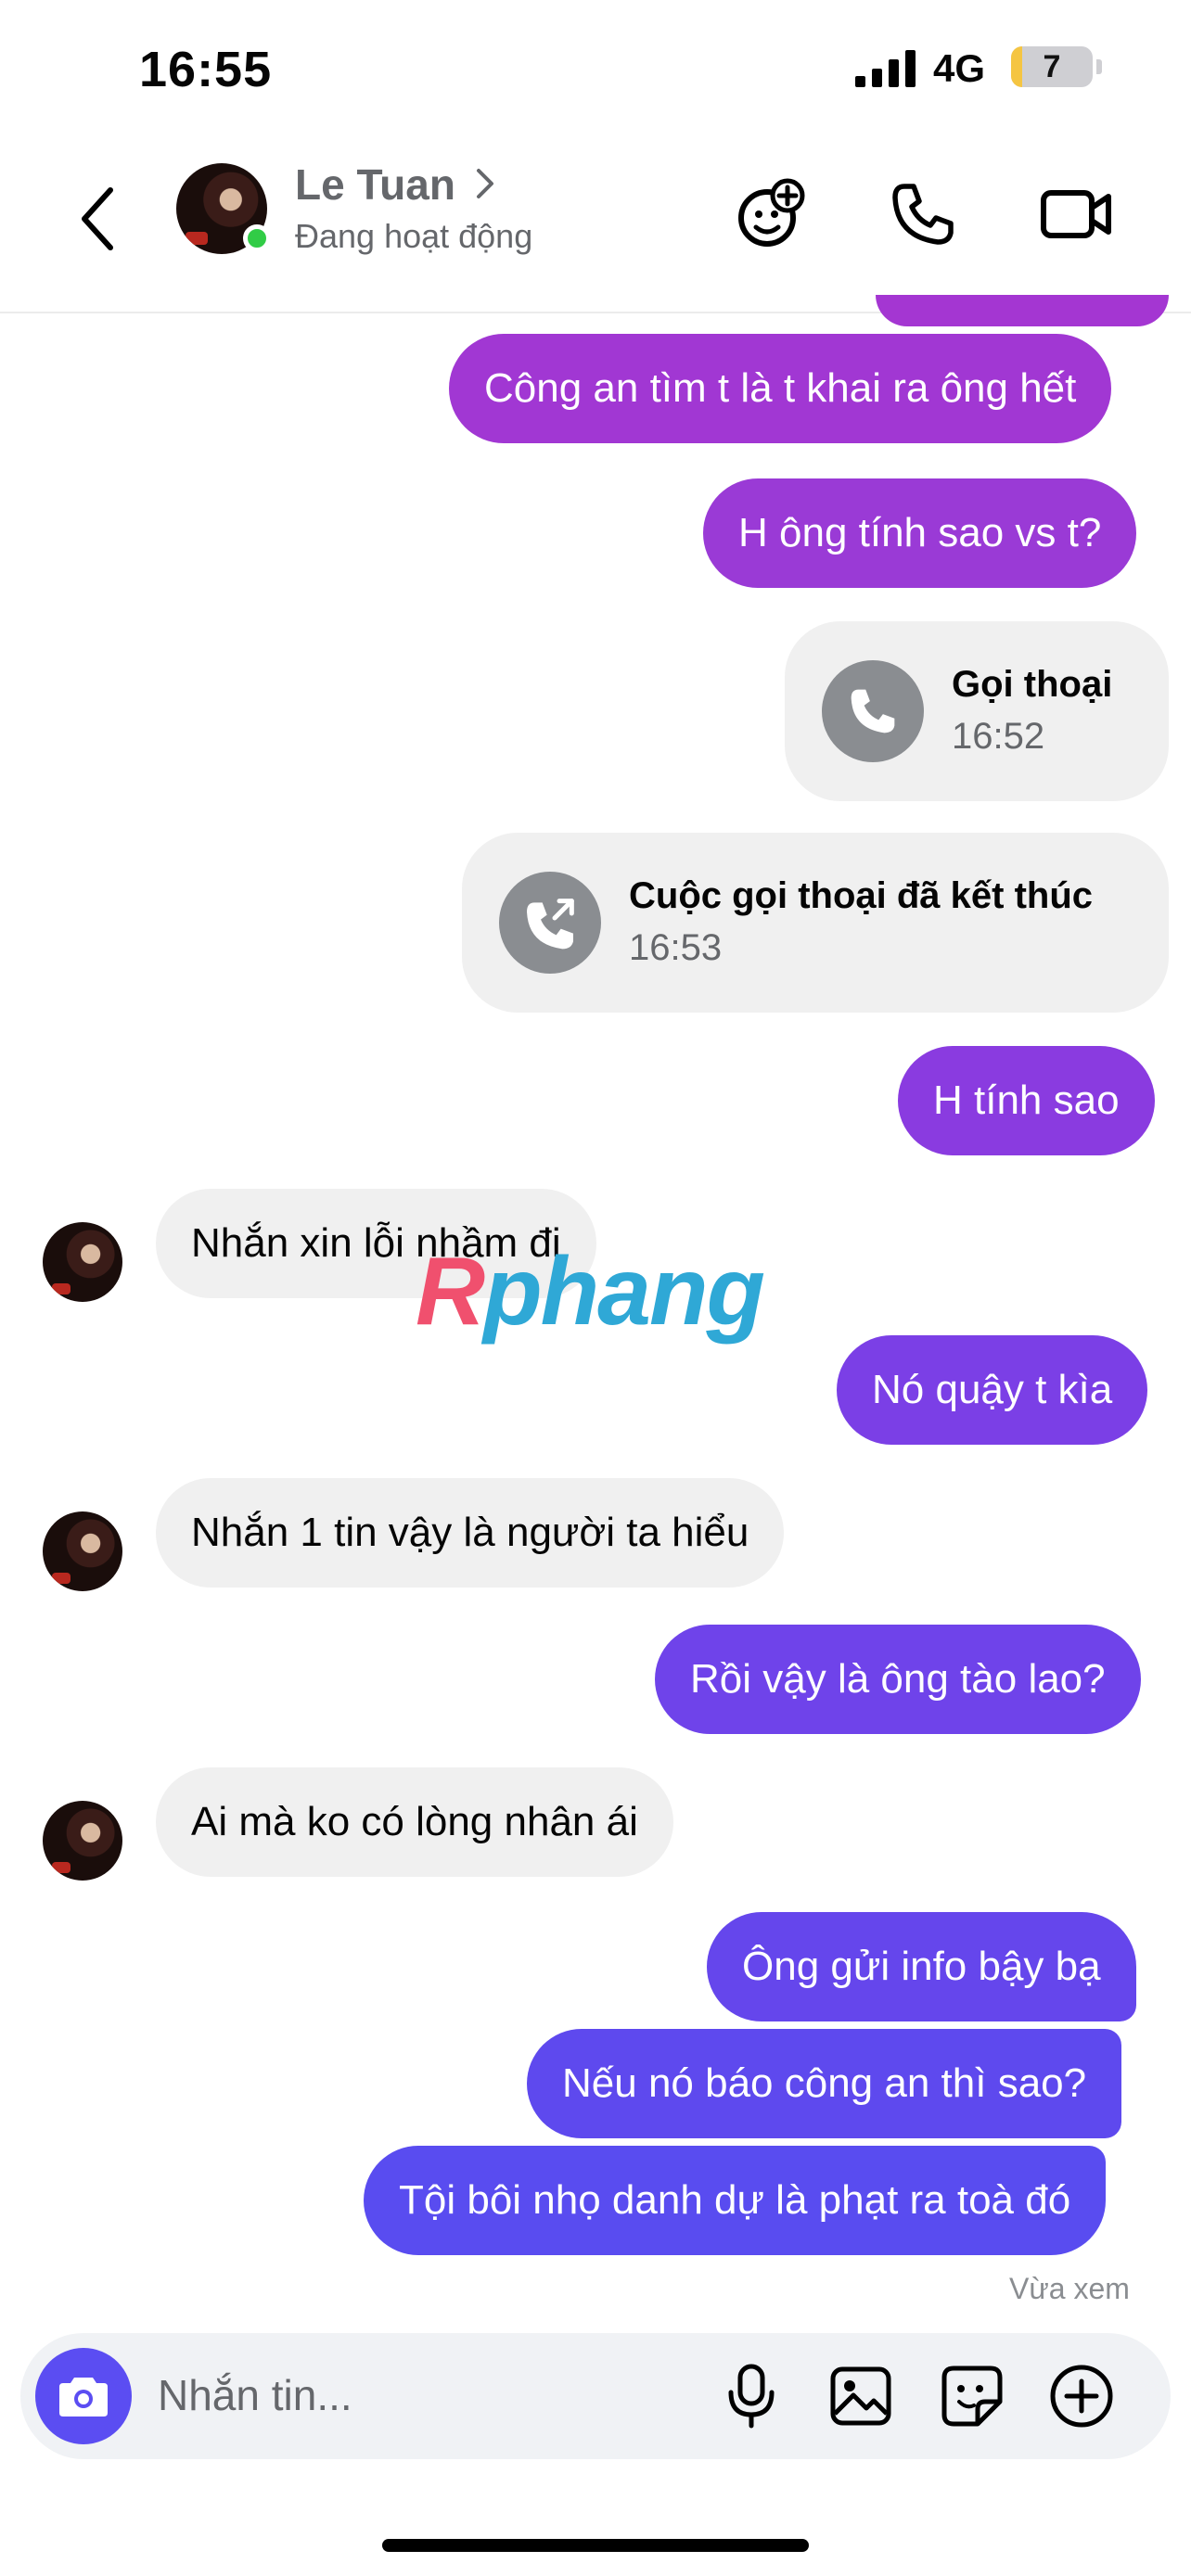 Image resolution: width=1191 pixels, height=2576 pixels. What do you see at coordinates (861, 896) in the screenshot?
I see `call-title: Cuộc gọi thoại đã kết thúc` at bounding box center [861, 896].